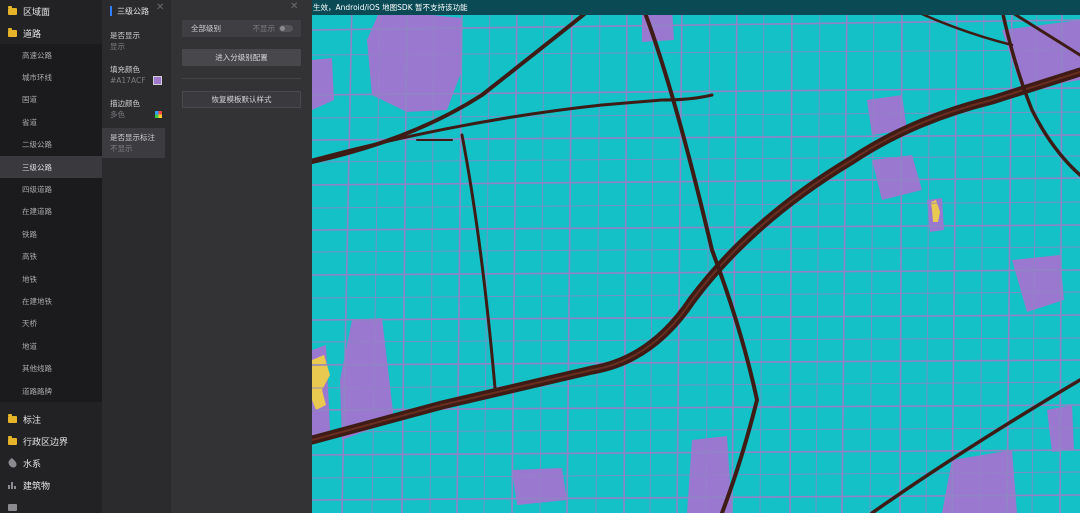  What do you see at coordinates (241, 99) in the screenshot?
I see `reset-template-button: 恢复模板默认样式` at bounding box center [241, 99].